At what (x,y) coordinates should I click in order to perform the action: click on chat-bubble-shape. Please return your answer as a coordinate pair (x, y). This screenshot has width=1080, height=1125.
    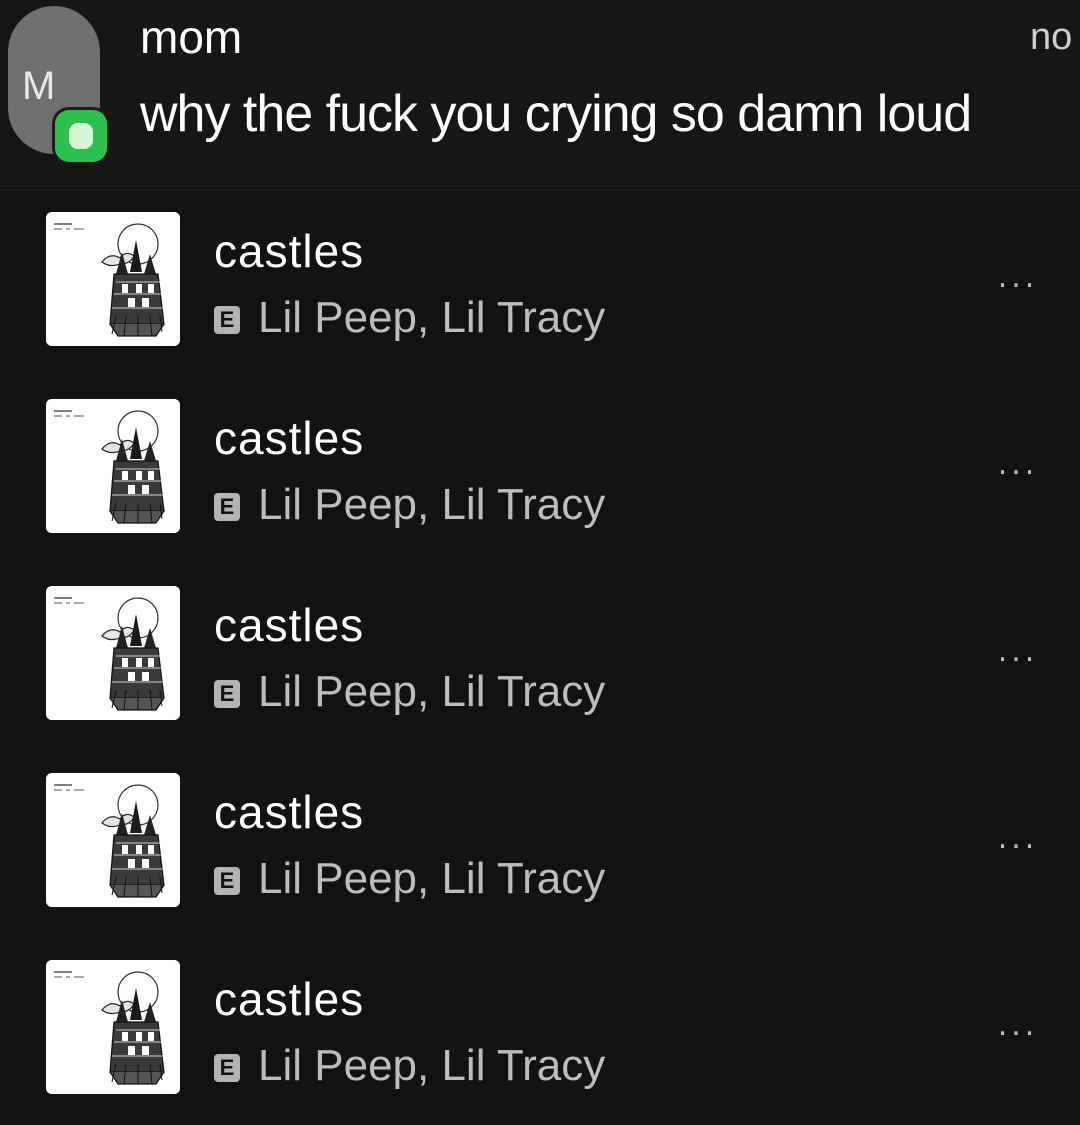
    Looking at the image, I should click on (81, 136).